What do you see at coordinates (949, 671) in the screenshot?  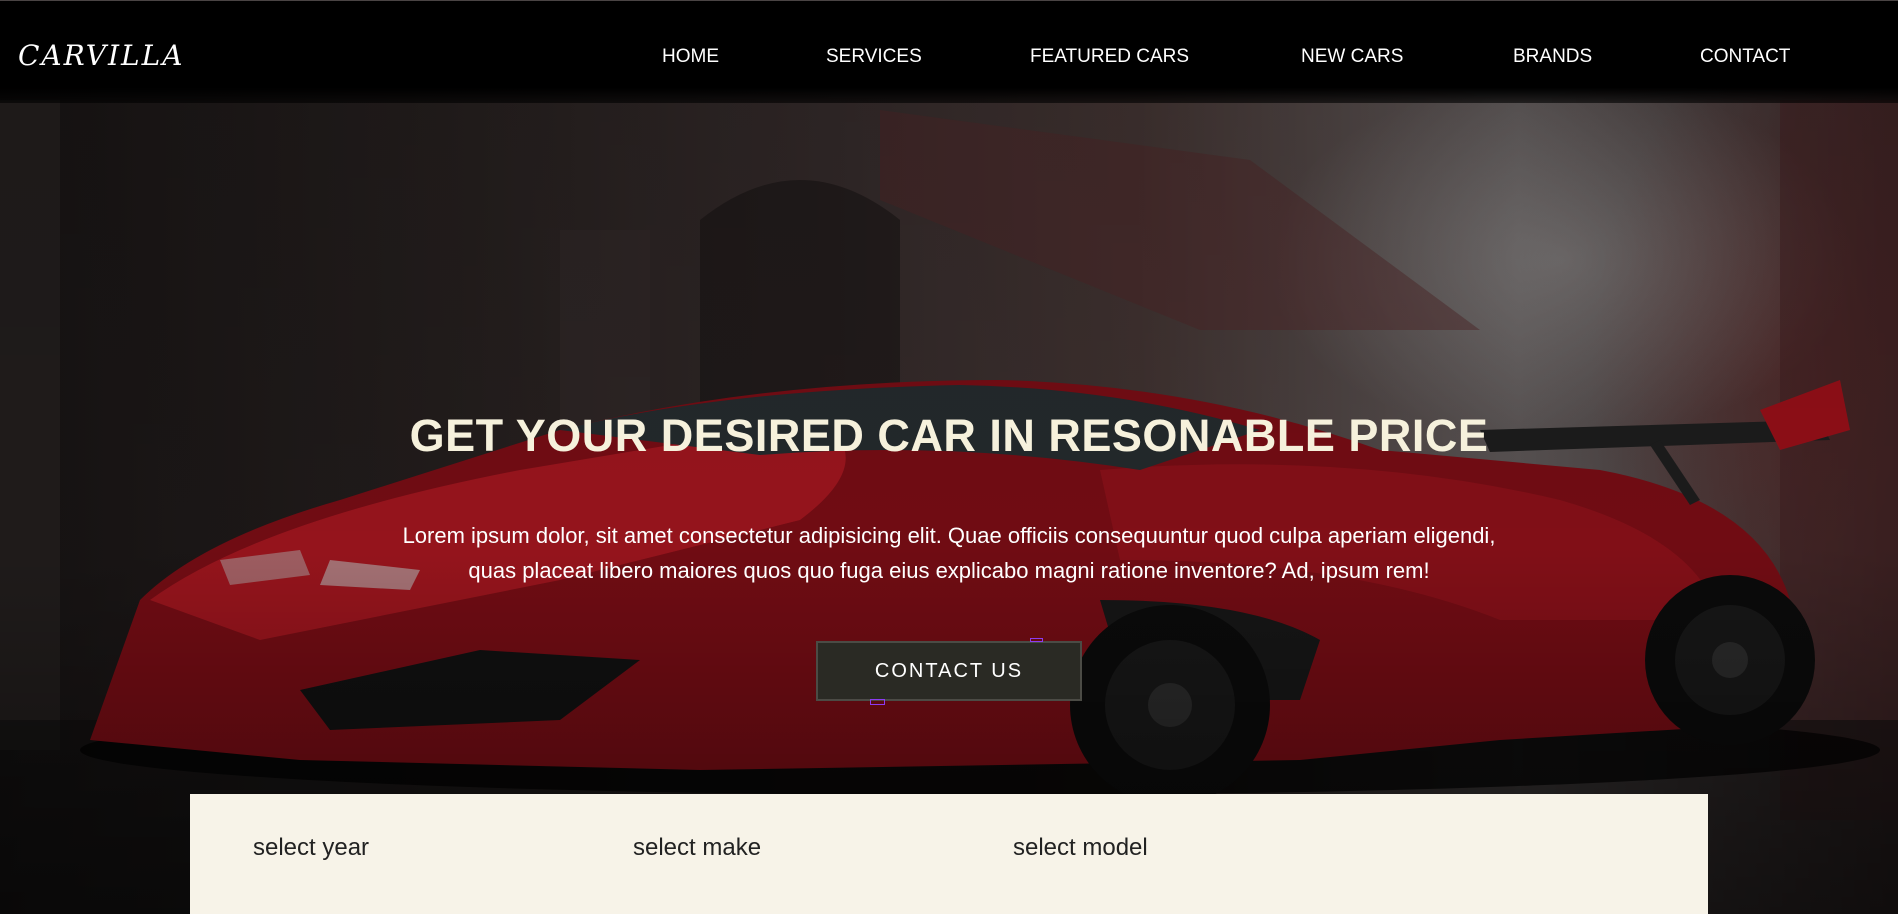 I see `contact-us-button: CONTACT US` at bounding box center [949, 671].